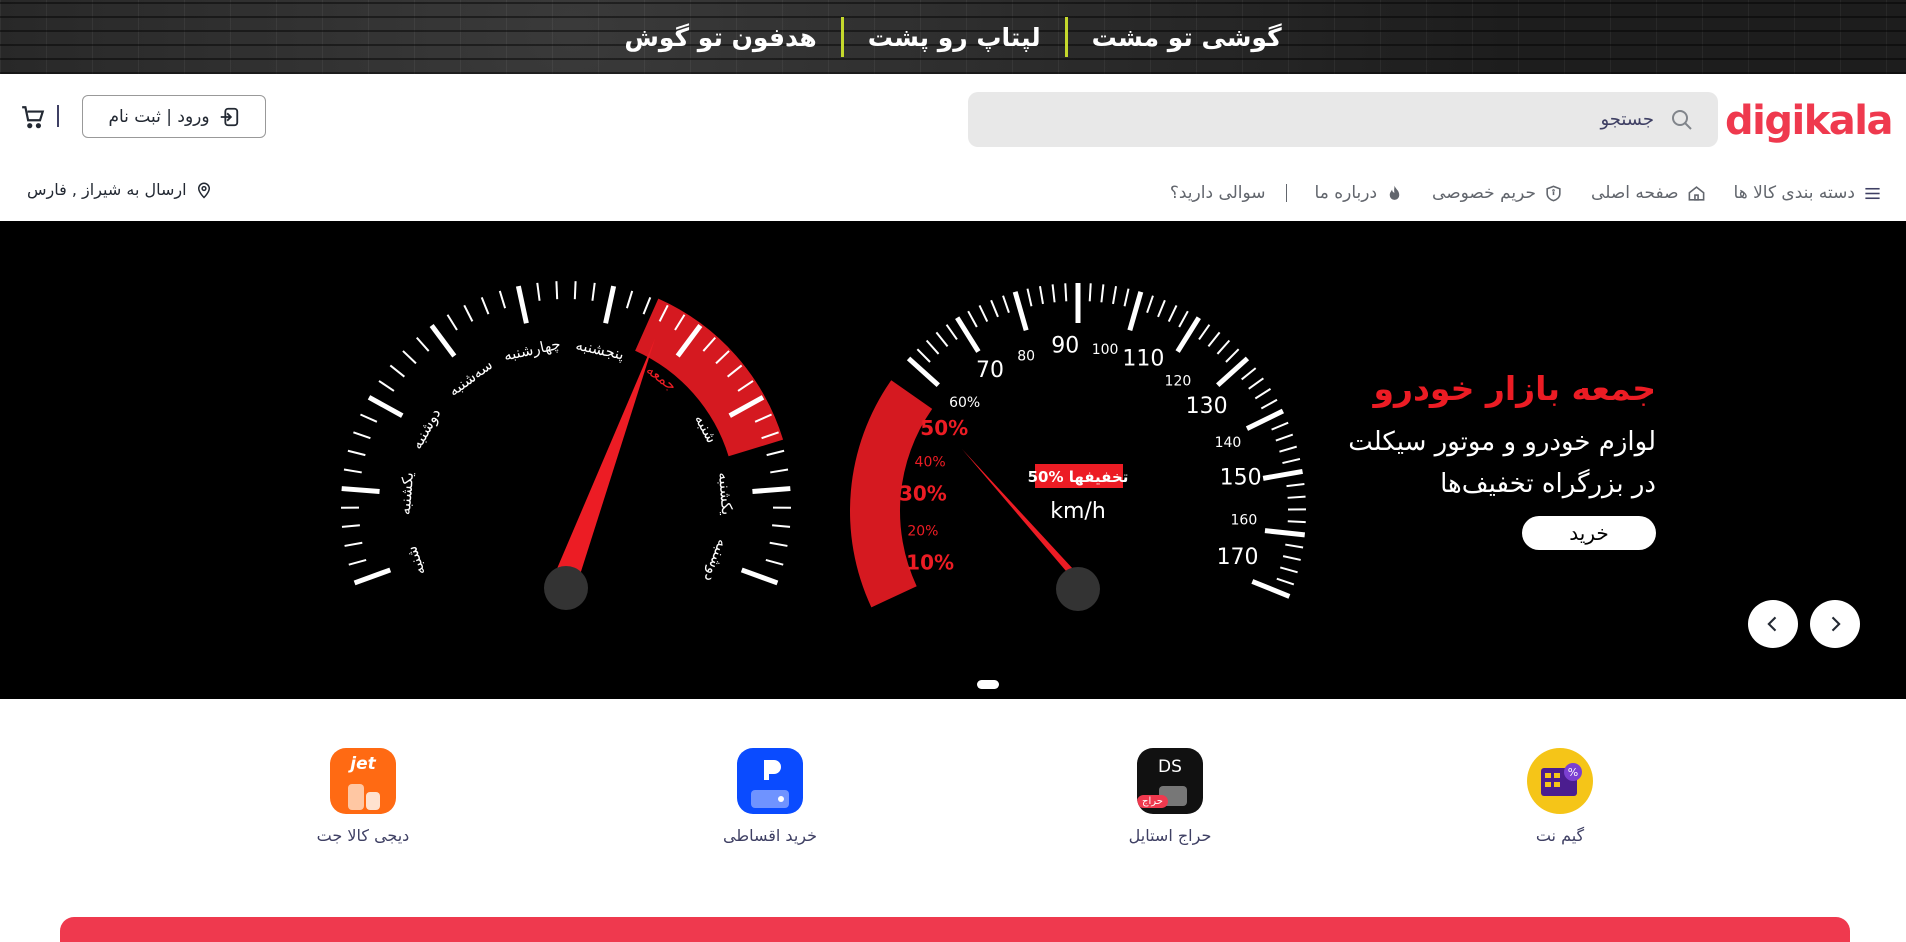 The height and width of the screenshot is (942, 1906). Describe the element at coordinates (1809, 121) in the screenshot. I see `site-logo: digikala` at that location.